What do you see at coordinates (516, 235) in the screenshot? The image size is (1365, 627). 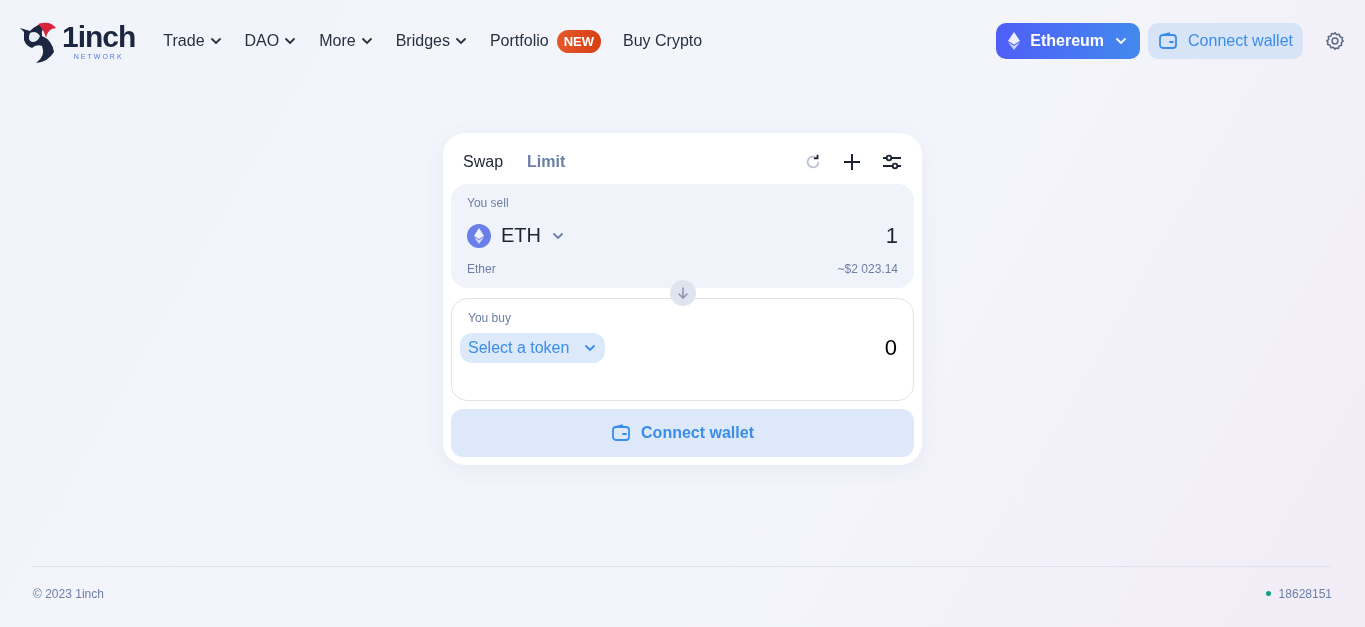 I see `token-selector: ETH` at bounding box center [516, 235].